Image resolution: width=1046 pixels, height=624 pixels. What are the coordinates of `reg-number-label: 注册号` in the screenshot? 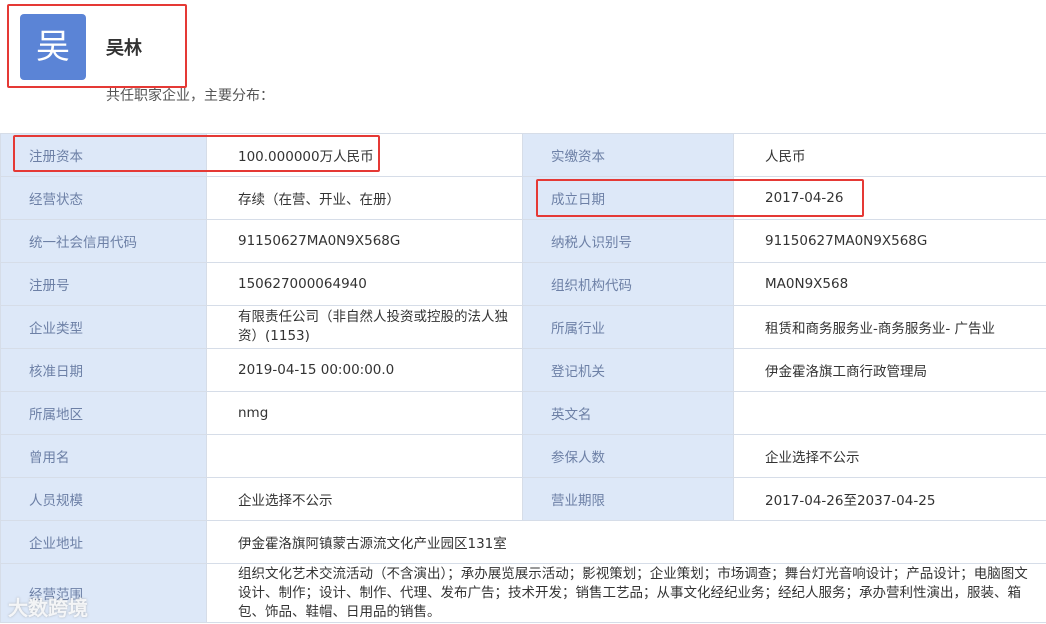 It's located at (103, 284).